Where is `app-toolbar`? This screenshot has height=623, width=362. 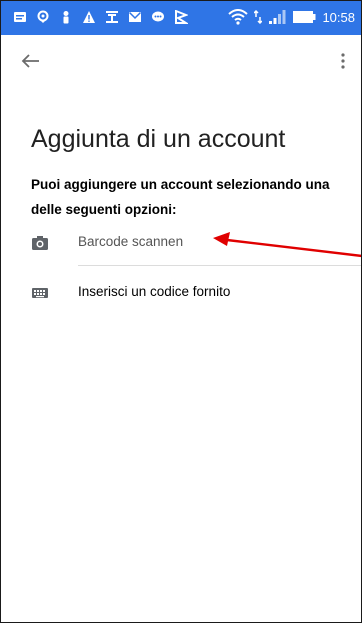
app-toolbar is located at coordinates (181, 60).